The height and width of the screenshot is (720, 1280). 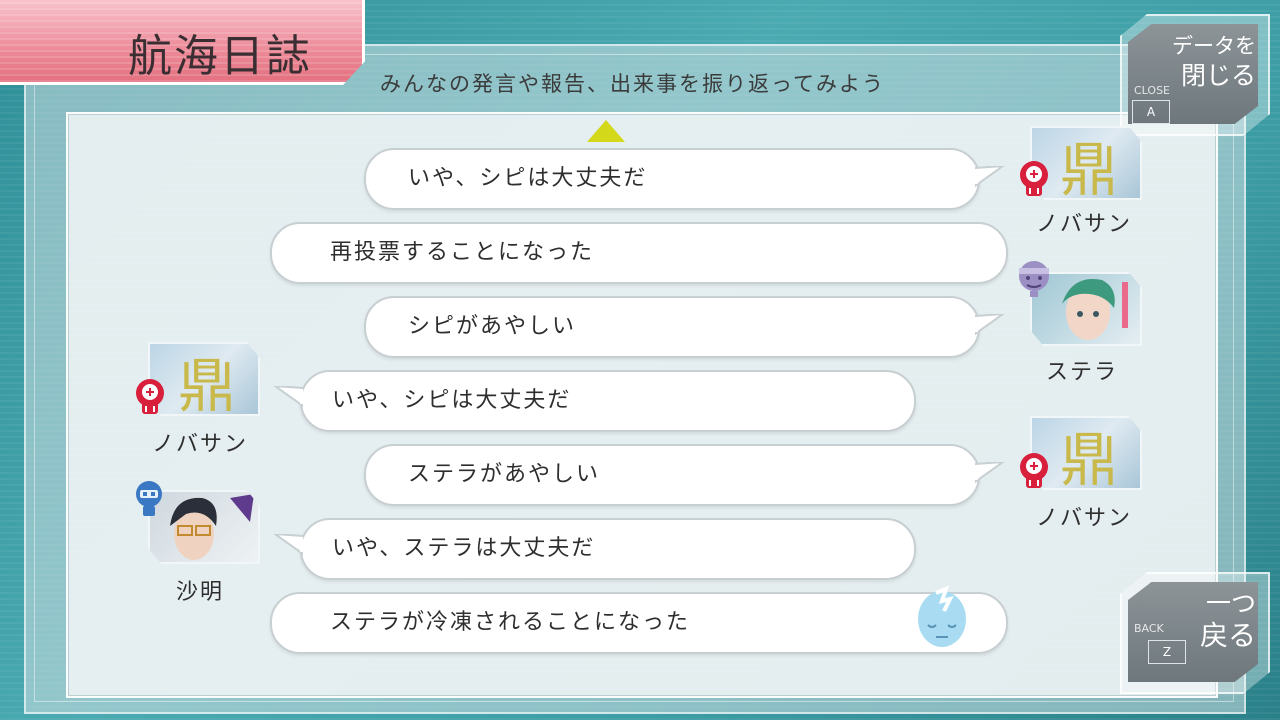 I want to click on speaker-name: ステラ, so click(x=1082, y=372).